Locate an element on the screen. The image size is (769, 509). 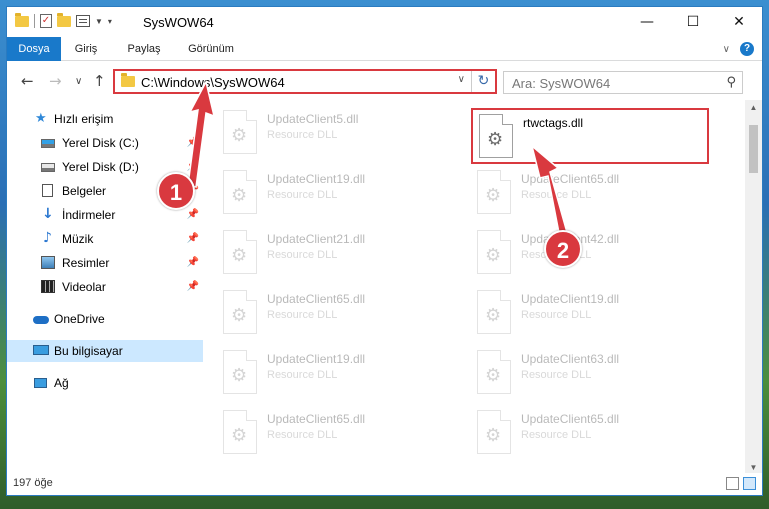
minimize-button: — is located at coordinates (647, 22).